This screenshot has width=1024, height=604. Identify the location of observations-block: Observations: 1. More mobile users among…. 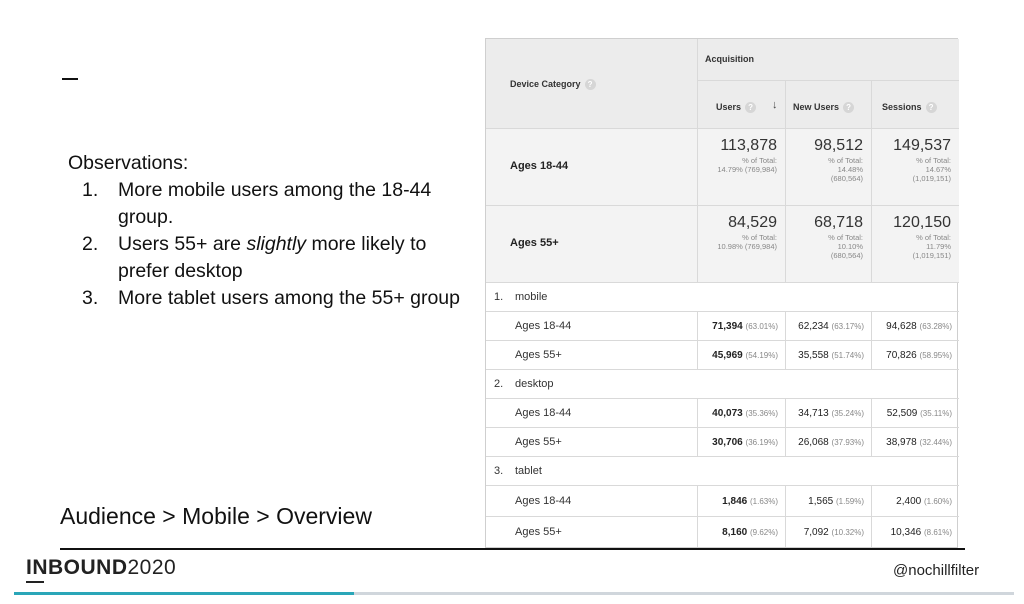
(268, 231).